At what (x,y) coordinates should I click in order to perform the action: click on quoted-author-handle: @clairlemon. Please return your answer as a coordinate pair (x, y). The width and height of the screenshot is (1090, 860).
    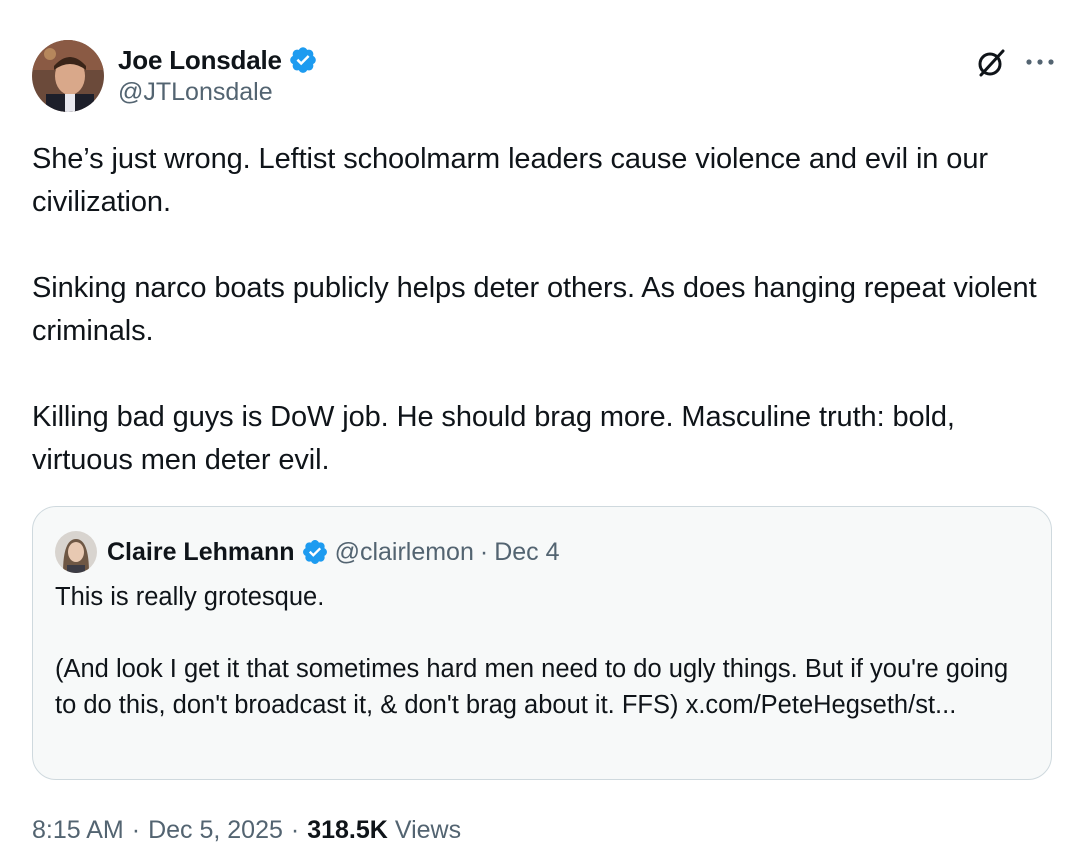
    Looking at the image, I should click on (404, 552).